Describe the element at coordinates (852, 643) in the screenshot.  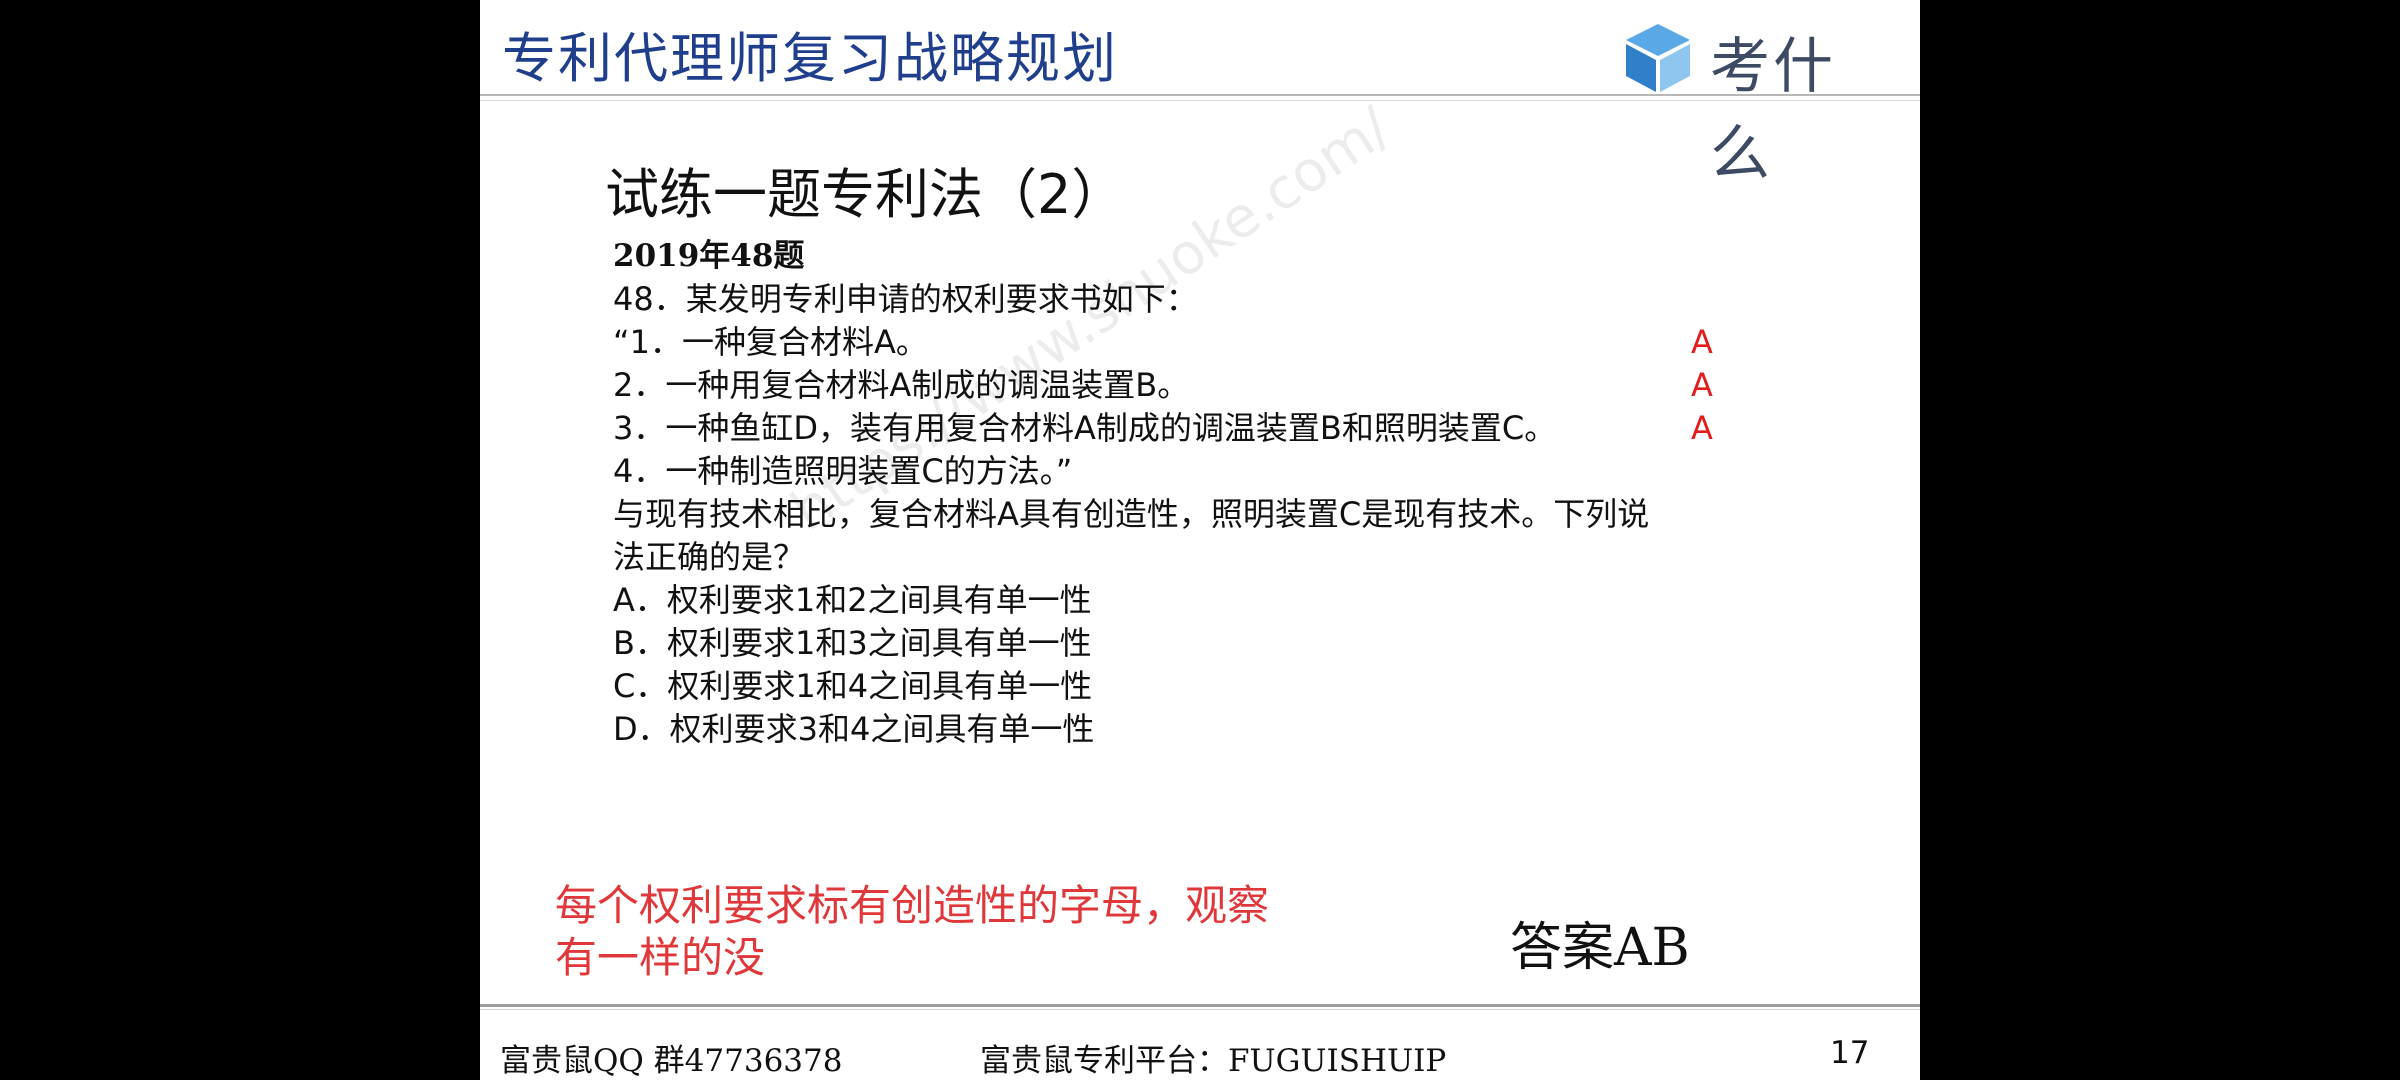
I see `option-b: B．权利要求1和3之间具有单一性` at that location.